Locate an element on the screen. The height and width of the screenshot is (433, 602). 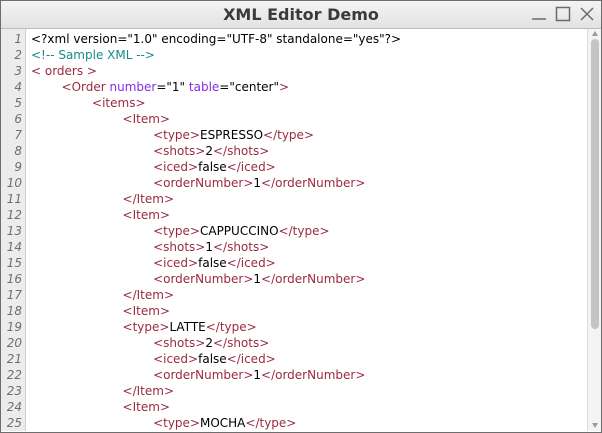
line-number: 5 is located at coordinates (18, 103).